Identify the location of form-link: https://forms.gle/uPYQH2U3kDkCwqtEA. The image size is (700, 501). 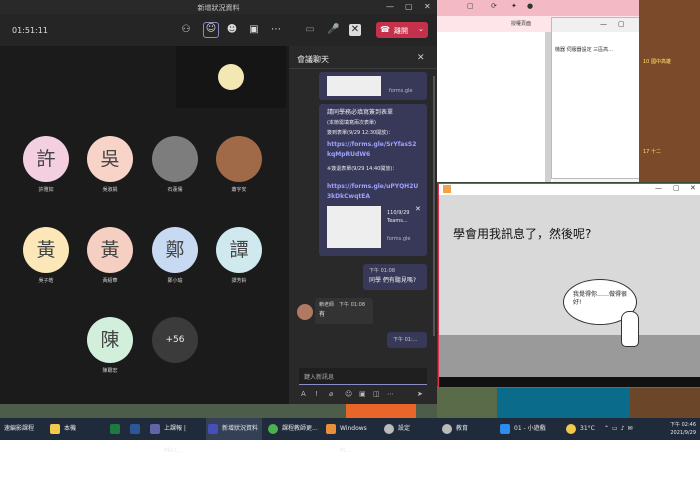
(373, 192).